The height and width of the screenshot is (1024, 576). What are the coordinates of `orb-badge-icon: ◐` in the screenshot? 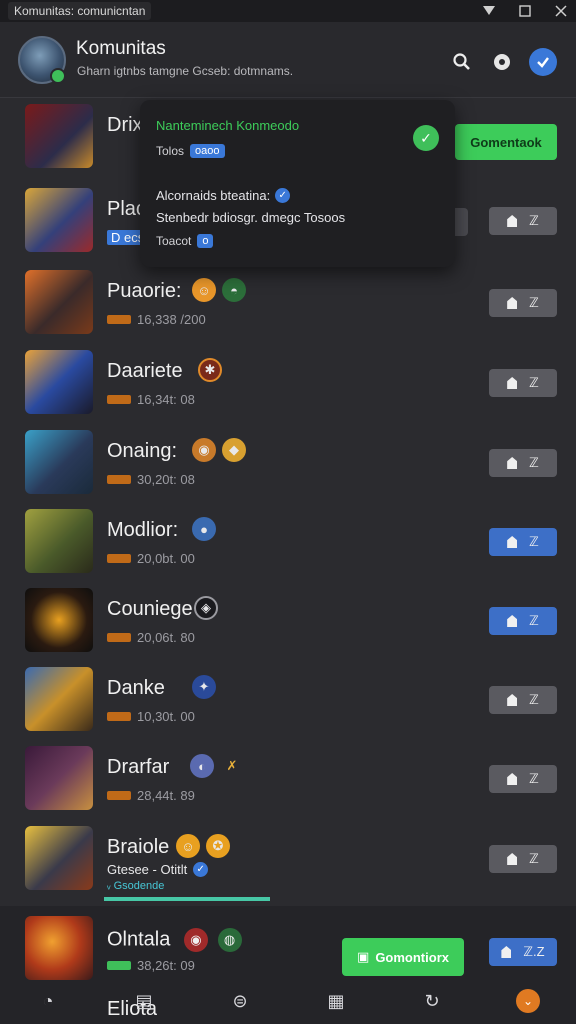 It's located at (202, 766).